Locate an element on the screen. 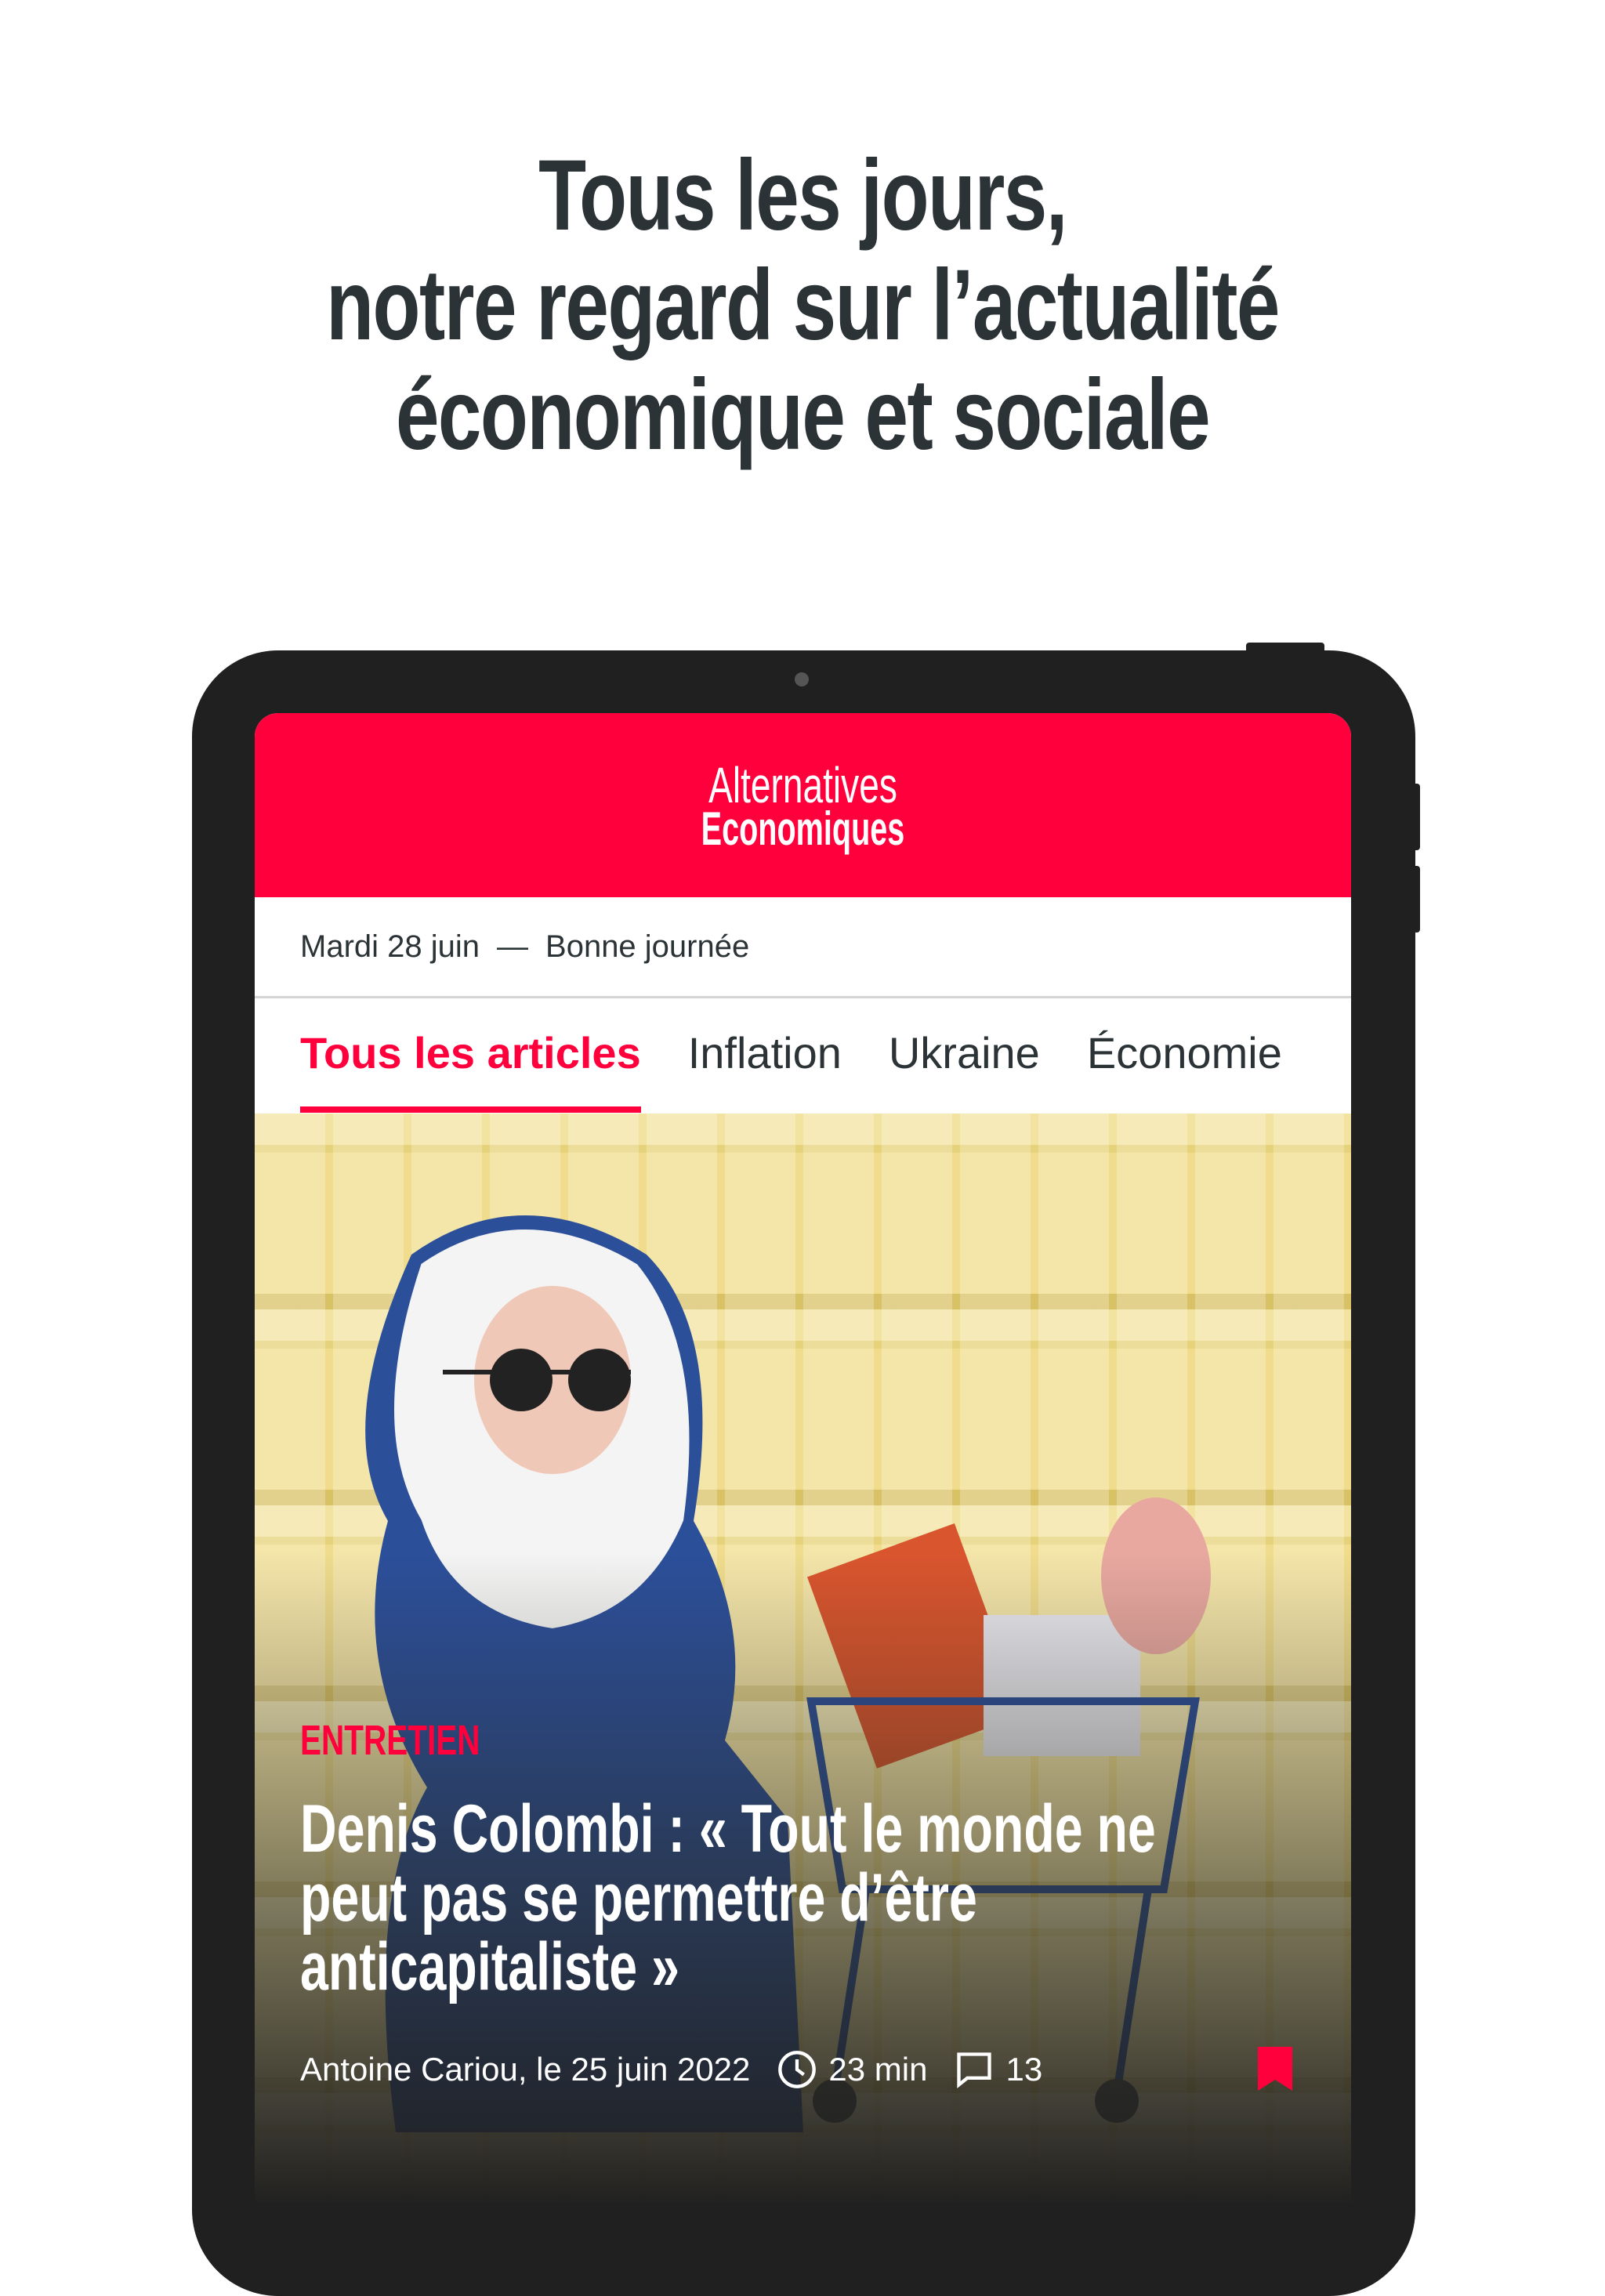 Image resolution: width=1605 pixels, height=2296 pixels. logo-line: Alternatives is located at coordinates (802, 785).